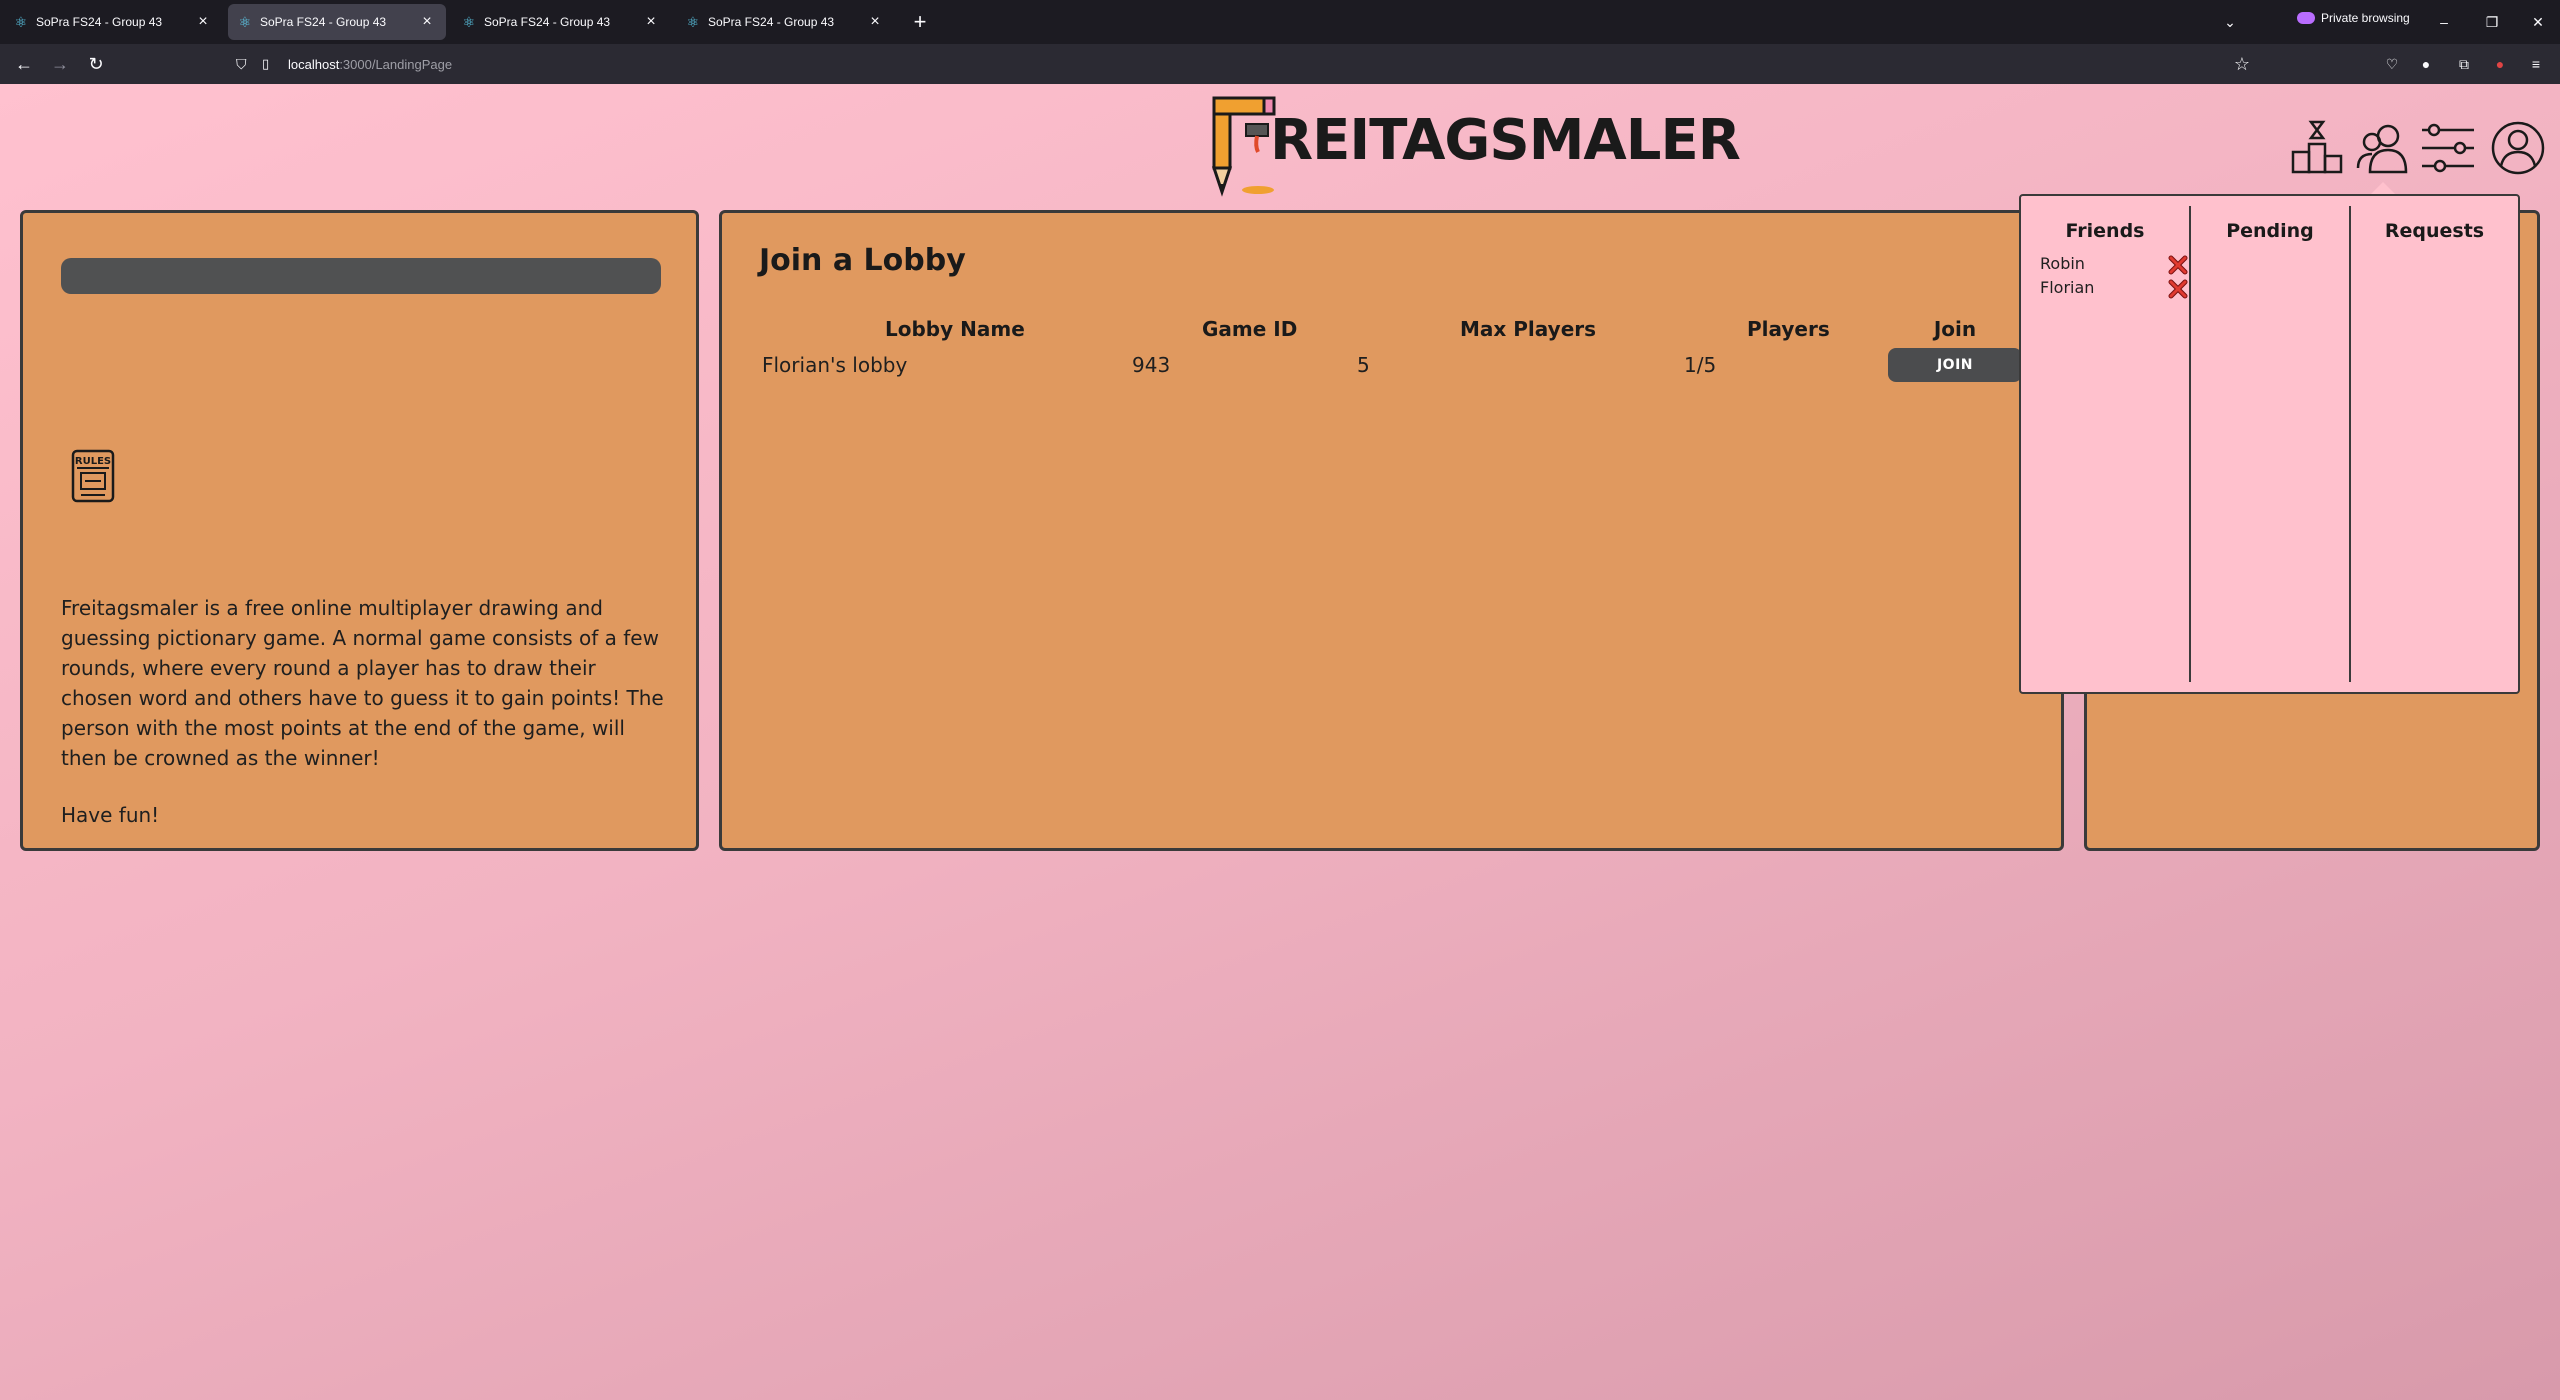  Describe the element at coordinates (835, 365) in the screenshot. I see `lobby-name-cell: Florian's lobby` at that location.